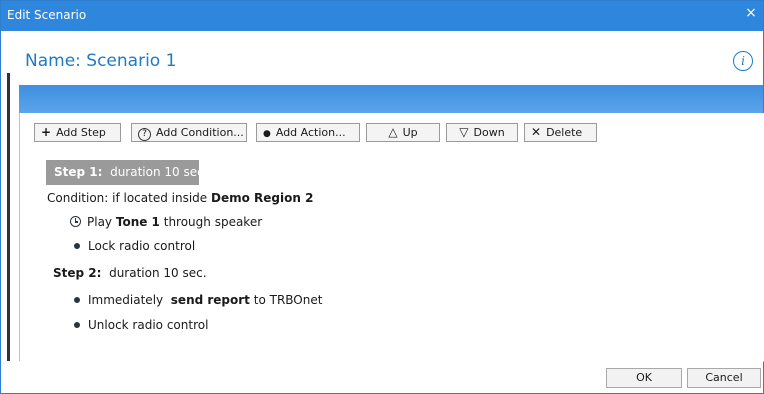  What do you see at coordinates (158, 273) in the screenshot?
I see `step-2-duration: duration 10 sec.` at bounding box center [158, 273].